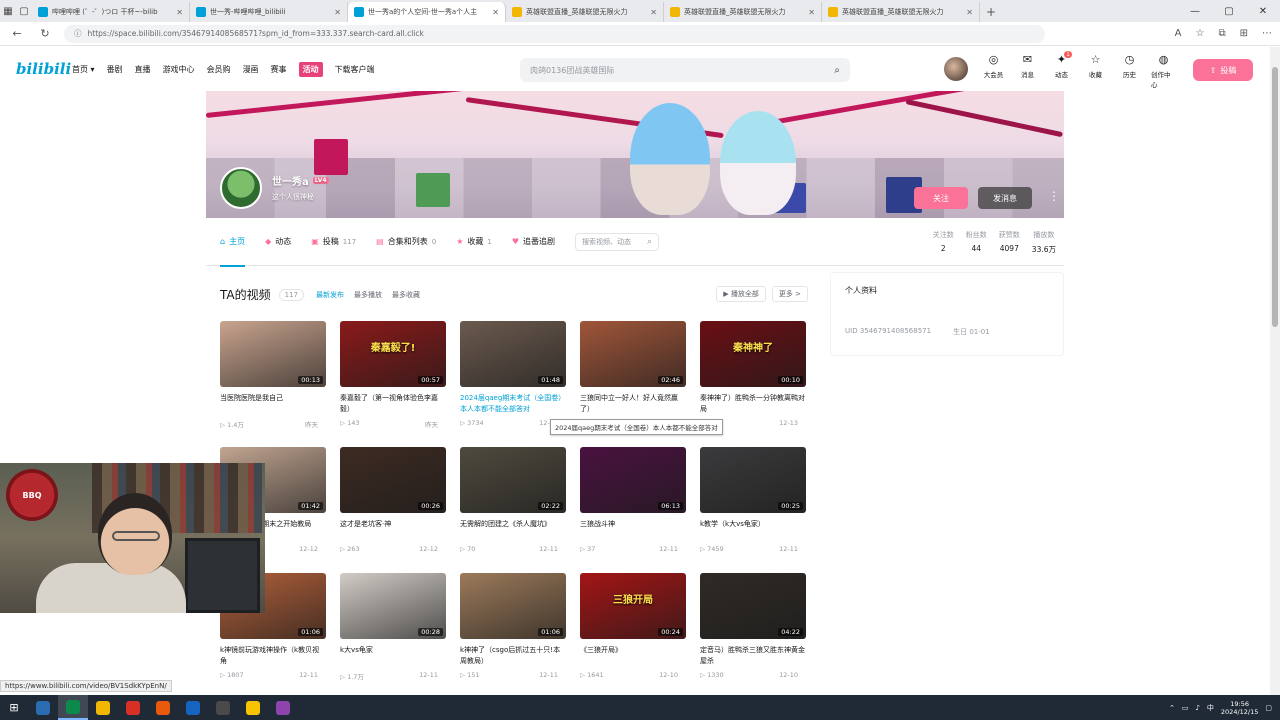  Describe the element at coordinates (427, 12) in the screenshot. I see `browser-tab: 世一秀a的个人空间-世一秀a个人主 ✕` at that location.